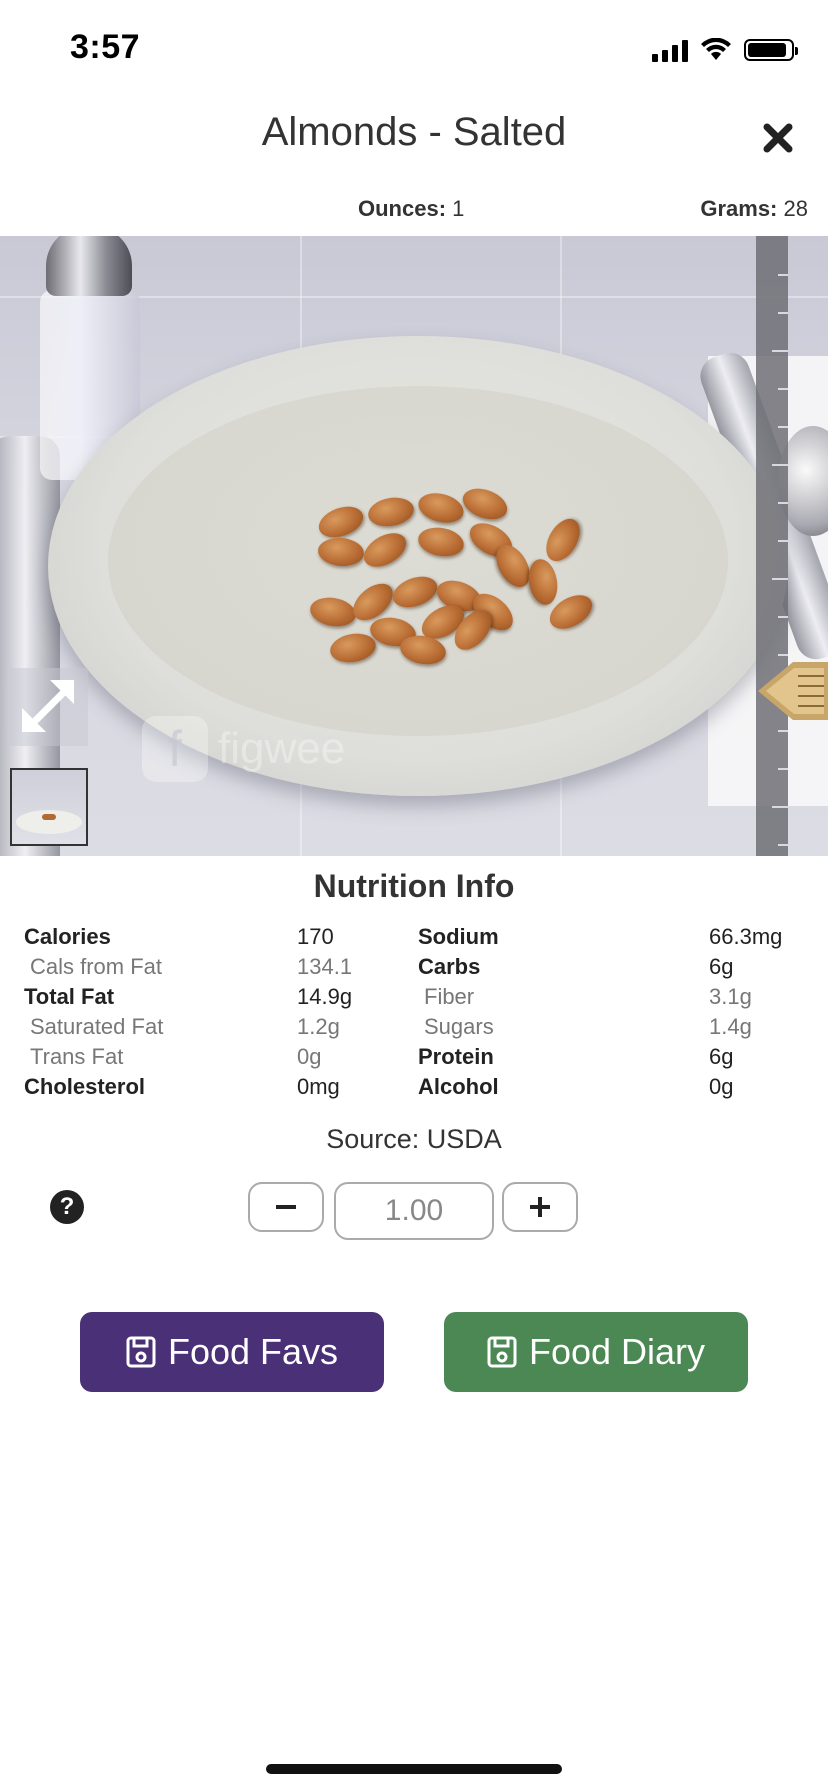 This screenshot has height=1792, width=828. I want to click on close-icon, so click(778, 138).